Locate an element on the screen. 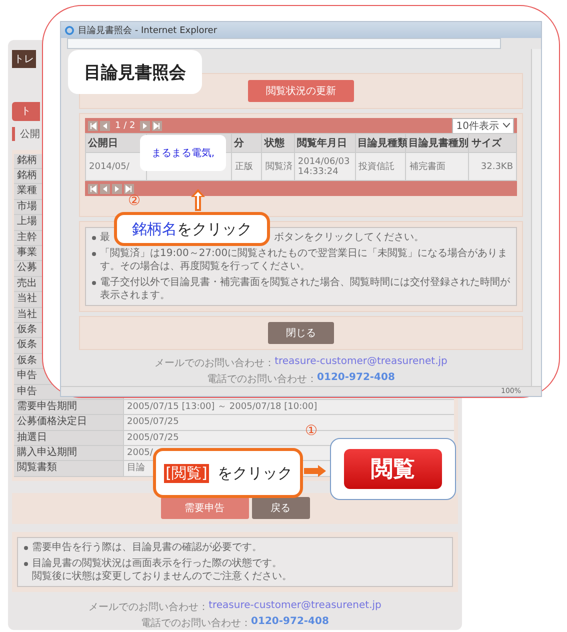  column-header: 公開日 is located at coordinates (116, 143).